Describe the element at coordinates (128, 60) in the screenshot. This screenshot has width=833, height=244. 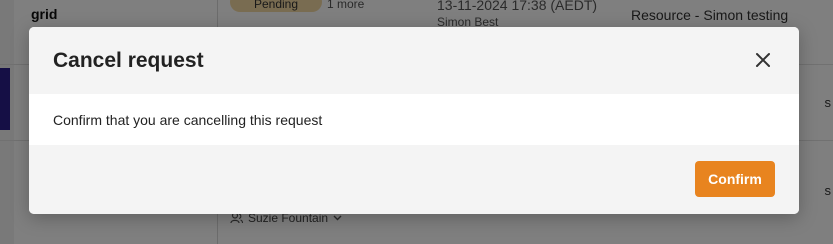
I see `dialog-title: Cancel request` at that location.